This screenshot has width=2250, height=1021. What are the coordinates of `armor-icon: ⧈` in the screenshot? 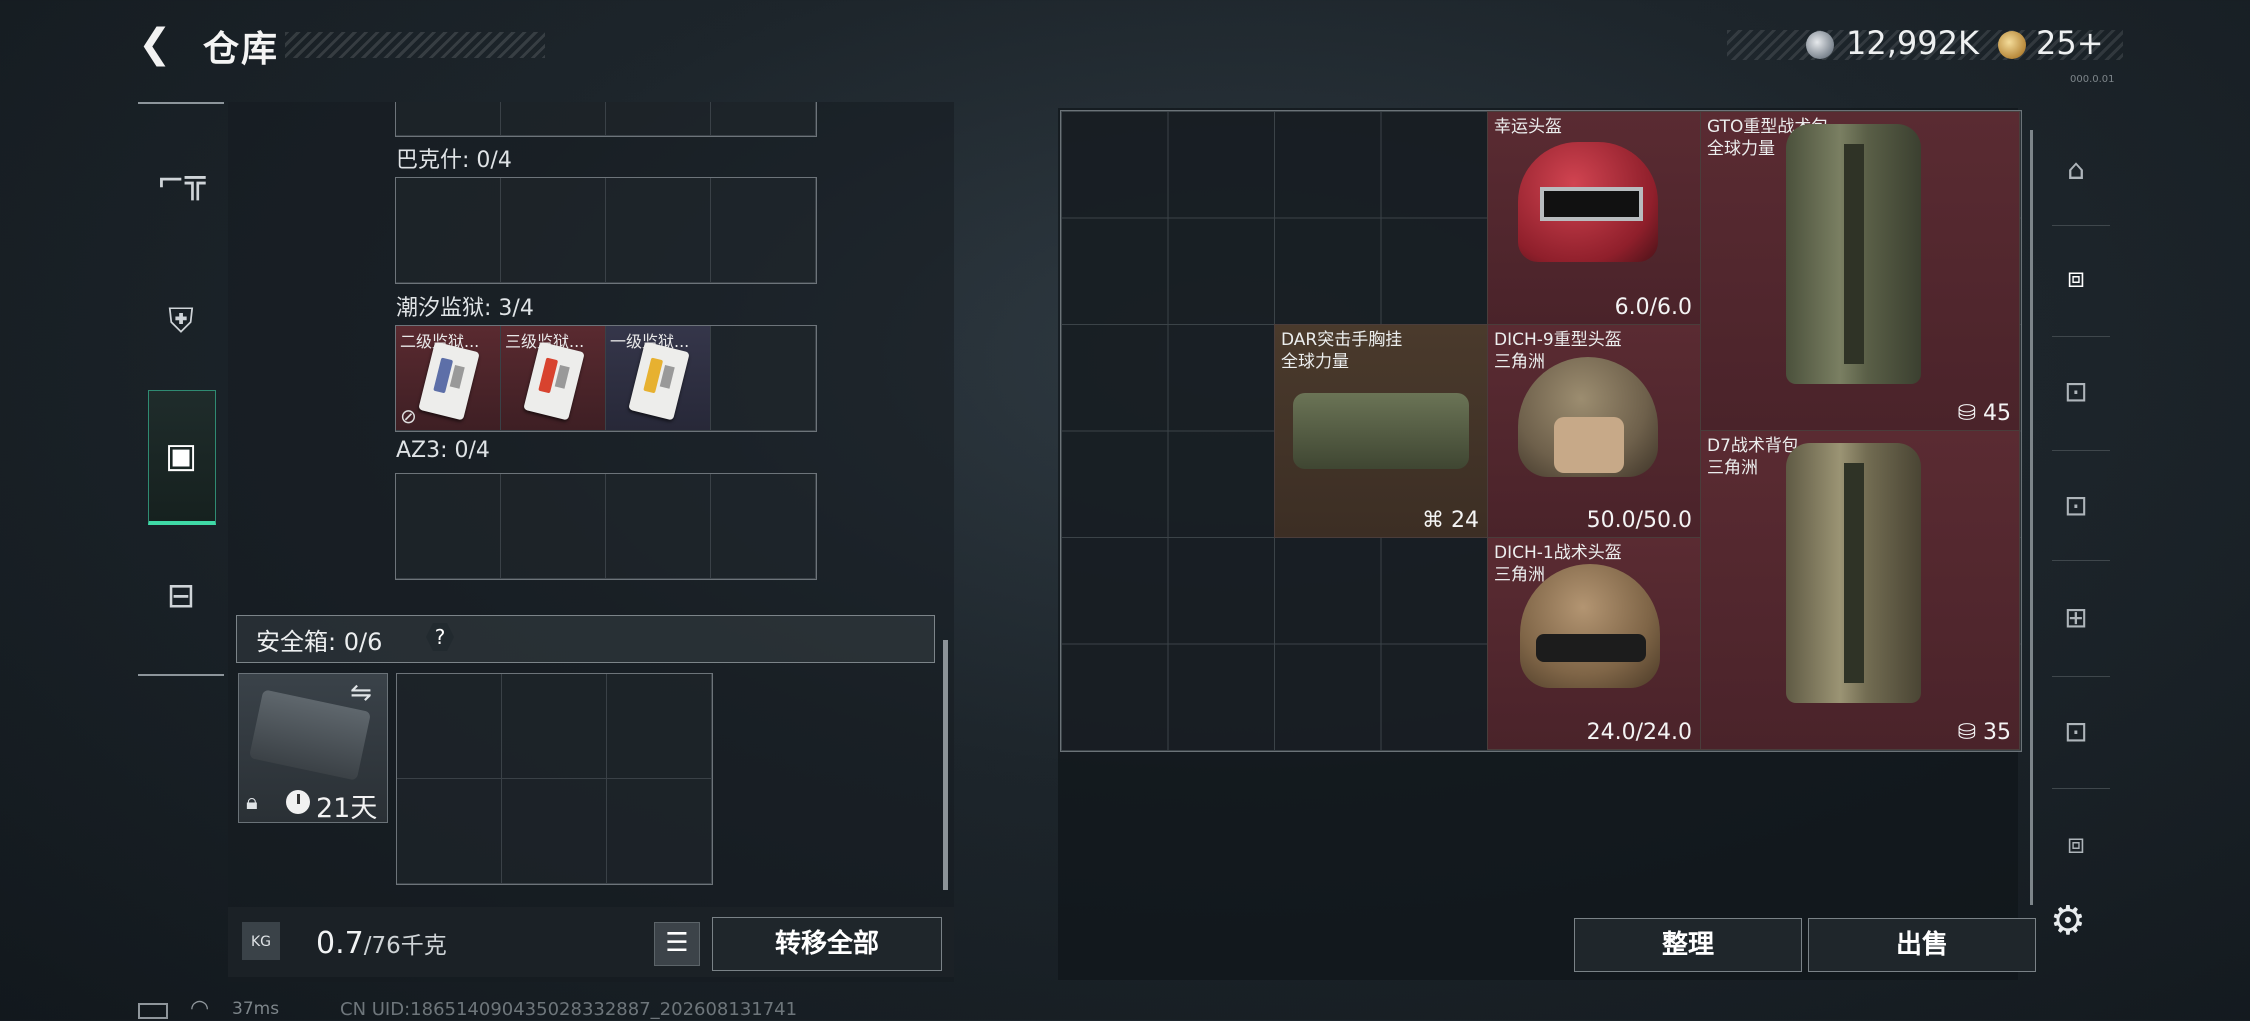 It's located at (2076, 278).